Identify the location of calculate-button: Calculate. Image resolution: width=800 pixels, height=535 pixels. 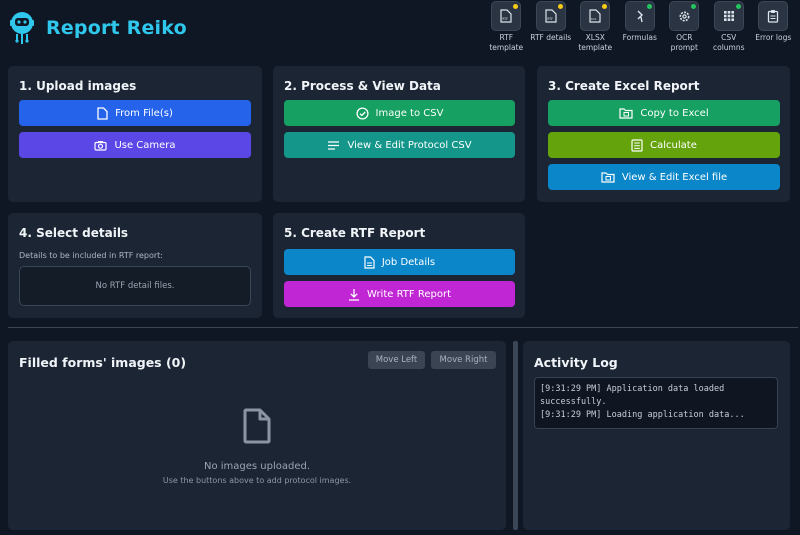
(664, 145).